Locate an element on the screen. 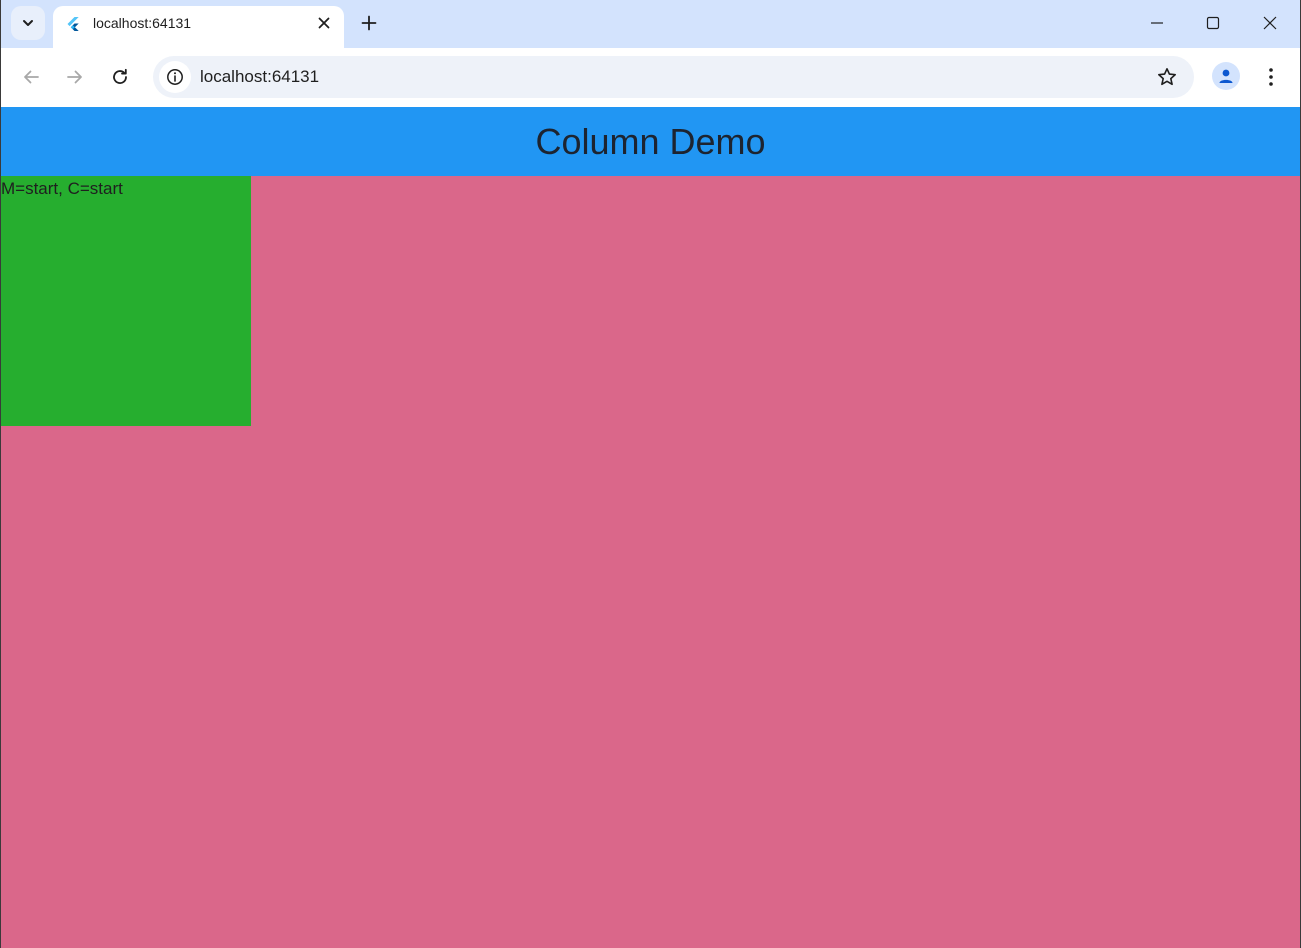 This screenshot has height=948, width=1301. plus-icon is located at coordinates (369, 23).